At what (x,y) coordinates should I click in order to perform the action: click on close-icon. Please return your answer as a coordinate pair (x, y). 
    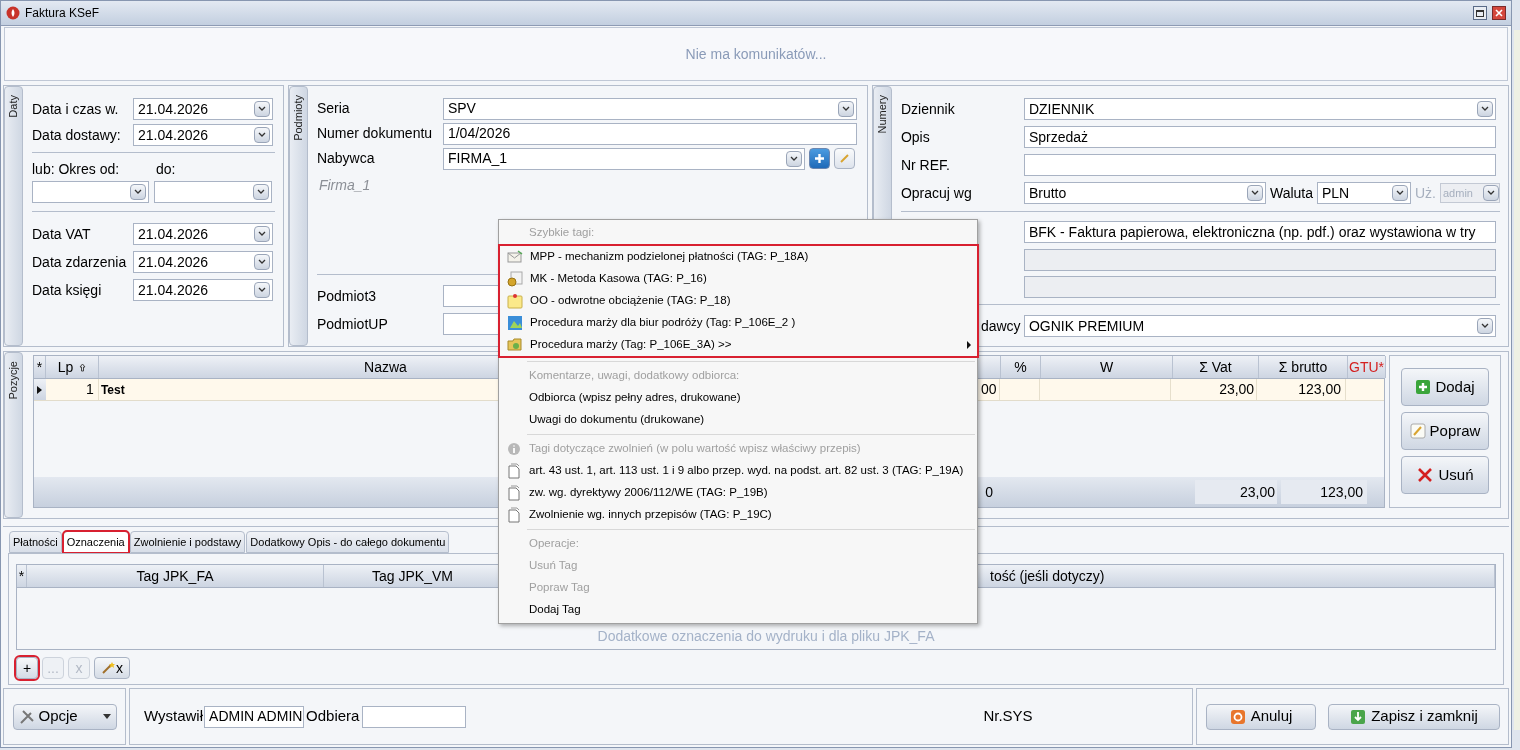
    Looking at the image, I should click on (1499, 13).